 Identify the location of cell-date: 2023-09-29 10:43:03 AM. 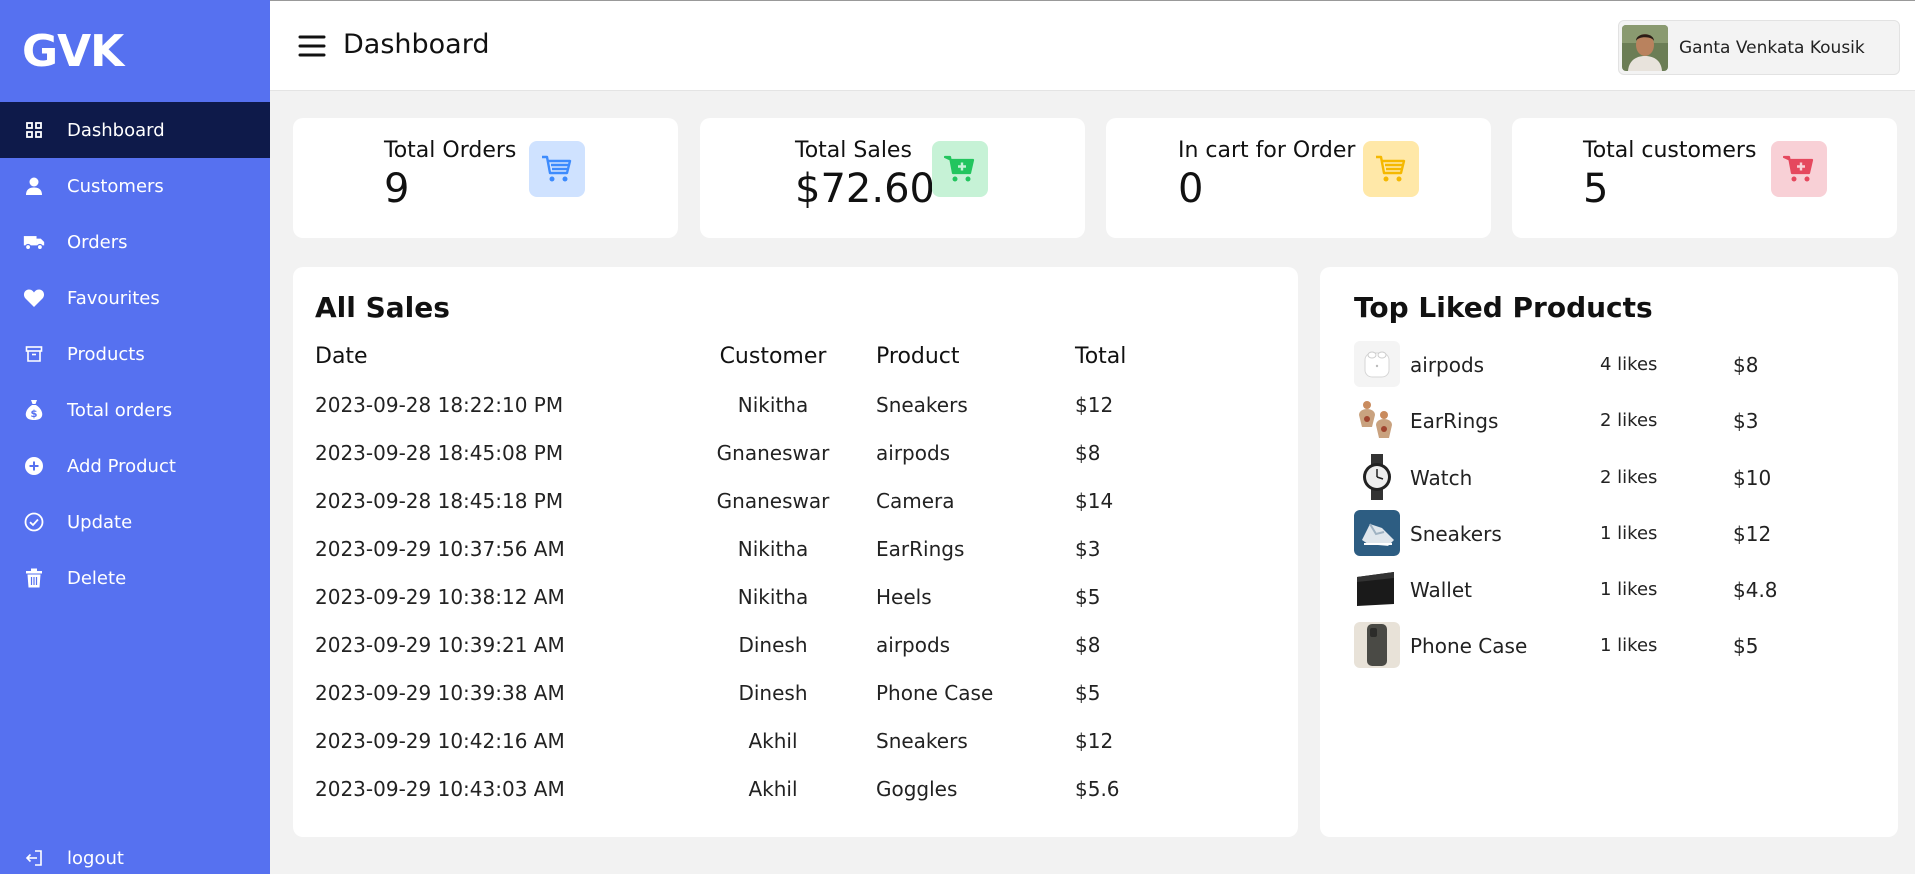
(440, 789).